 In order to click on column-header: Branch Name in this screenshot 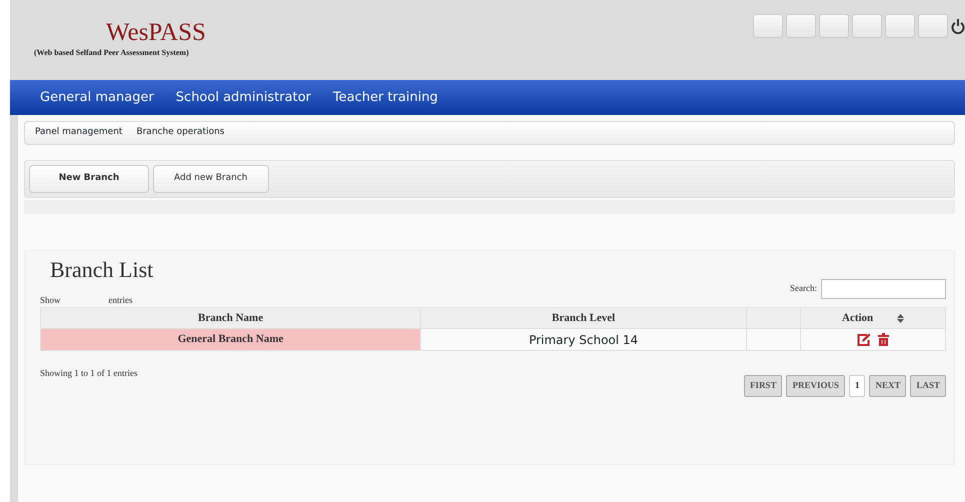, I will do `click(230, 318)`.